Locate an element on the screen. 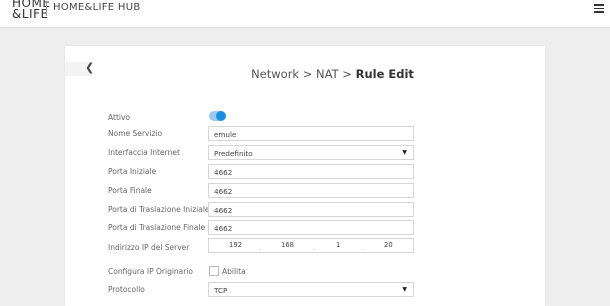  start-port-label: Porta Iniziale is located at coordinates (132, 171).